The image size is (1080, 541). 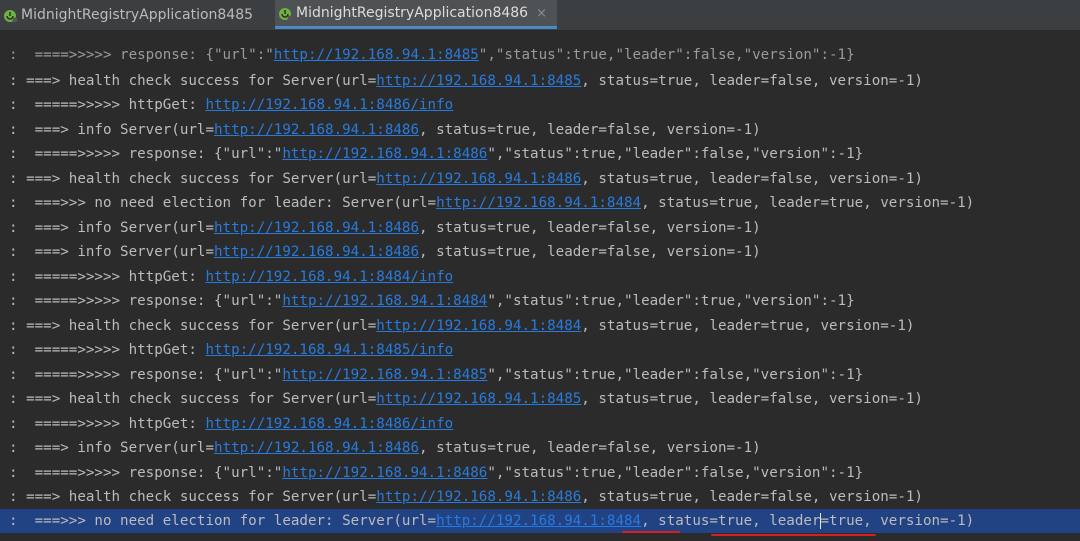 What do you see at coordinates (329, 350) in the screenshot?
I see `url-link: http://192.168.94.1:8485/info` at bounding box center [329, 350].